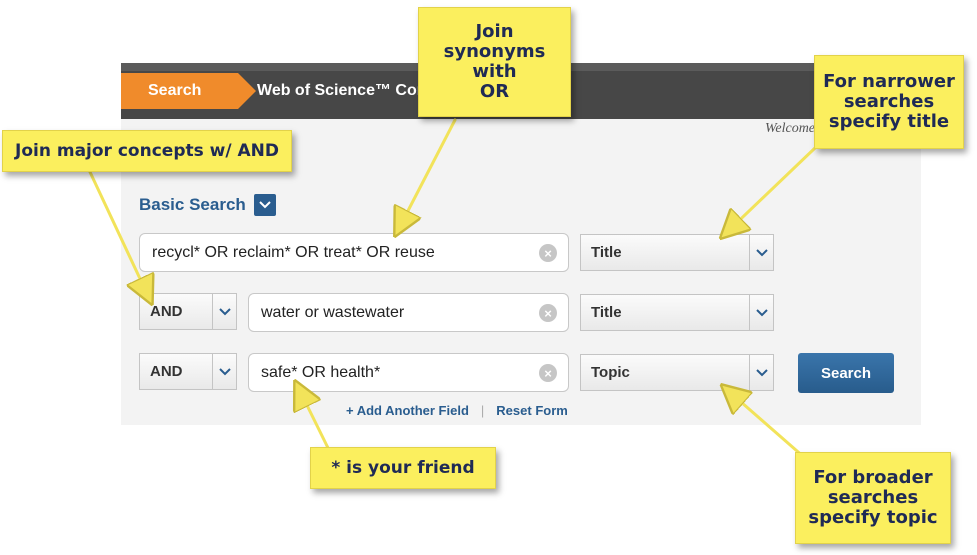  I want to click on arrow-broader, so click(766, 424).